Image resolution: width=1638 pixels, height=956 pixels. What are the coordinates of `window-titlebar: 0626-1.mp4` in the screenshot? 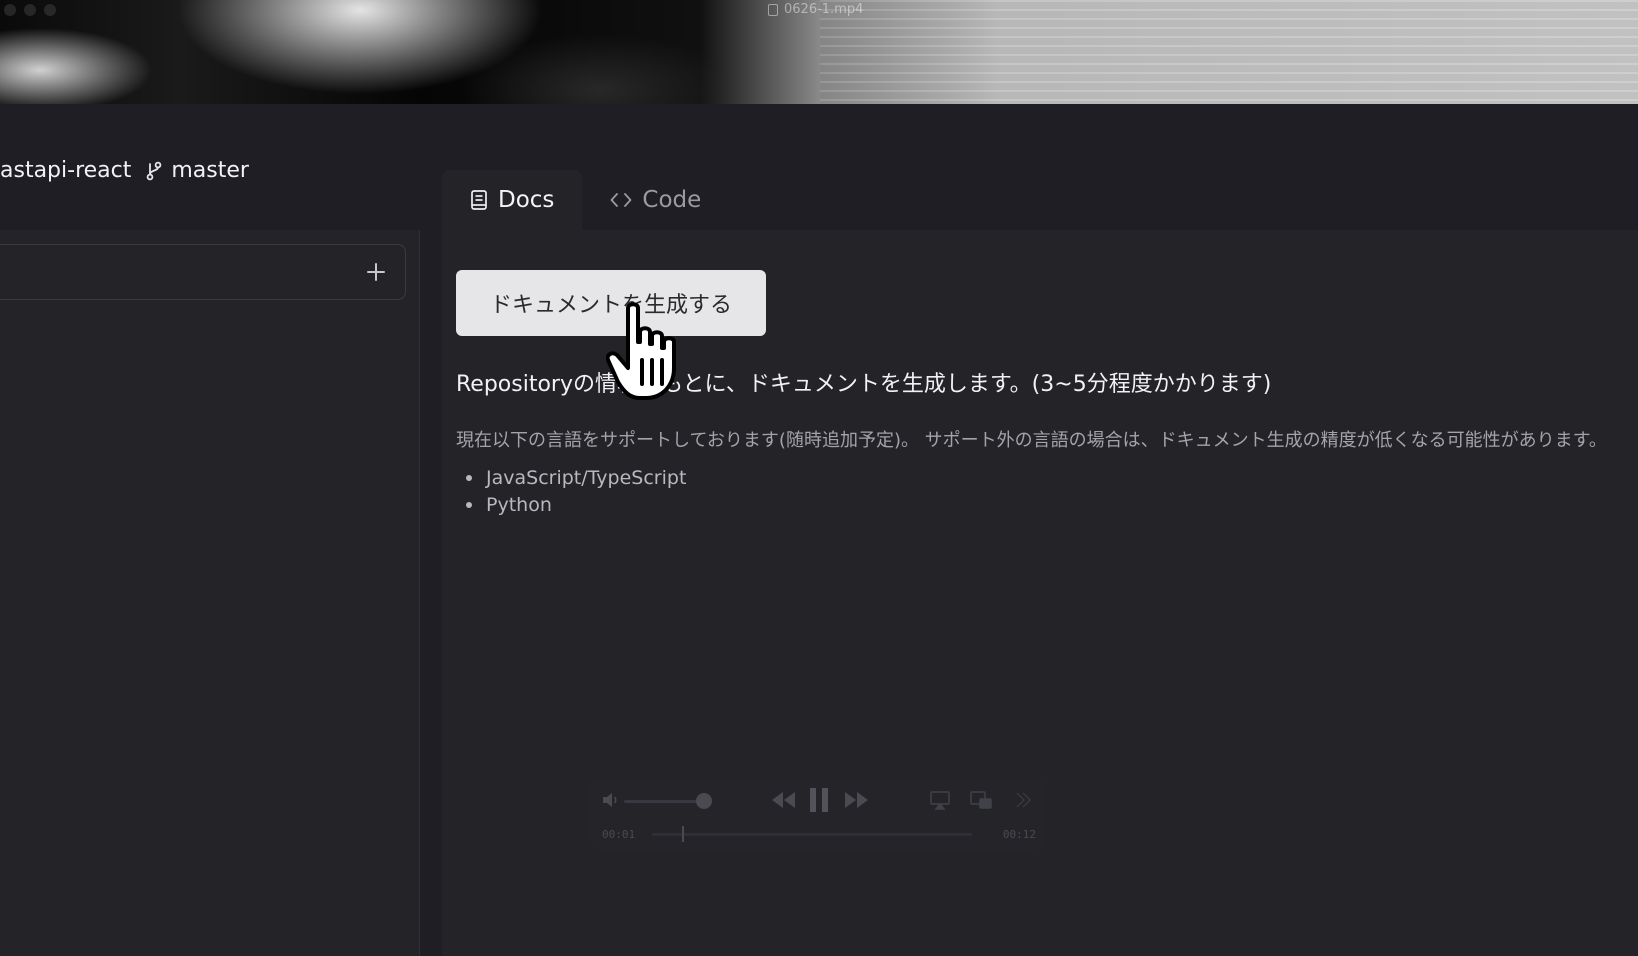 It's located at (819, 52).